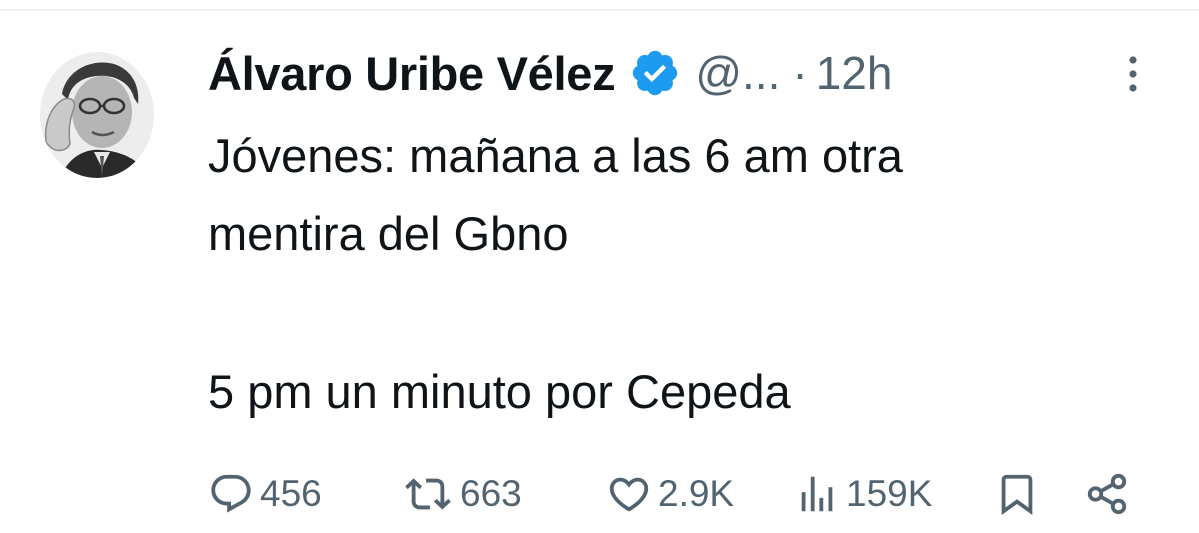 The image size is (1199, 533). I want to click on tweet-timestamp: 12h, so click(854, 73).